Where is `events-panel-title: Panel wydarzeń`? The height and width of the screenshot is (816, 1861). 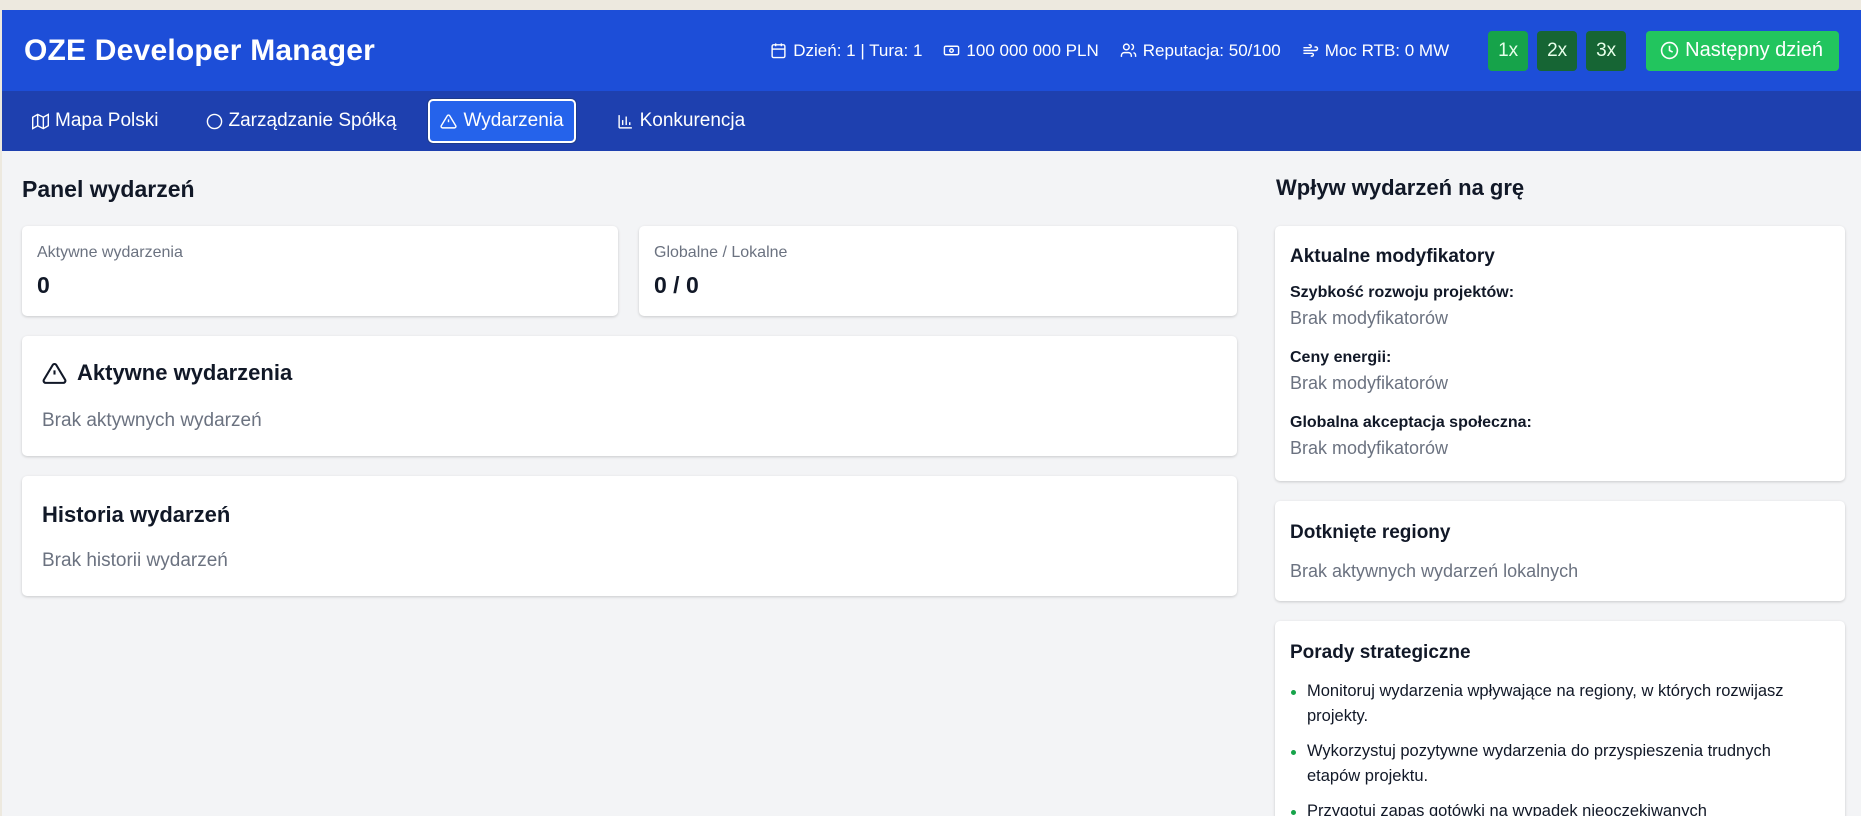 events-panel-title: Panel wydarzeń is located at coordinates (108, 189).